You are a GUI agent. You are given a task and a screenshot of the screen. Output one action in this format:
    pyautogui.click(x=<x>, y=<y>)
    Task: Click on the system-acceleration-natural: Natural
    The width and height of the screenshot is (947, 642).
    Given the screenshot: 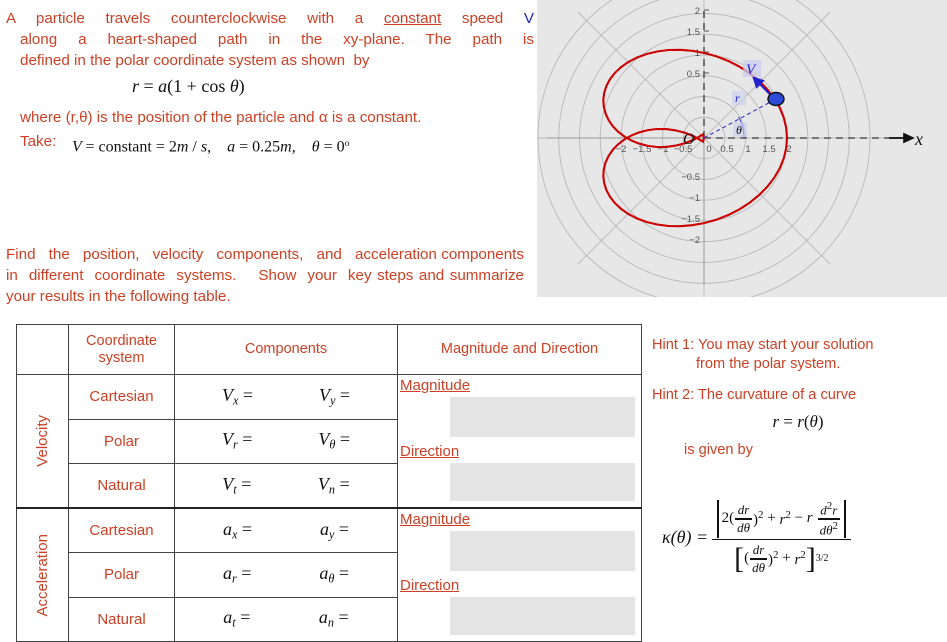 What is the action you would take?
    pyautogui.click(x=121, y=619)
    